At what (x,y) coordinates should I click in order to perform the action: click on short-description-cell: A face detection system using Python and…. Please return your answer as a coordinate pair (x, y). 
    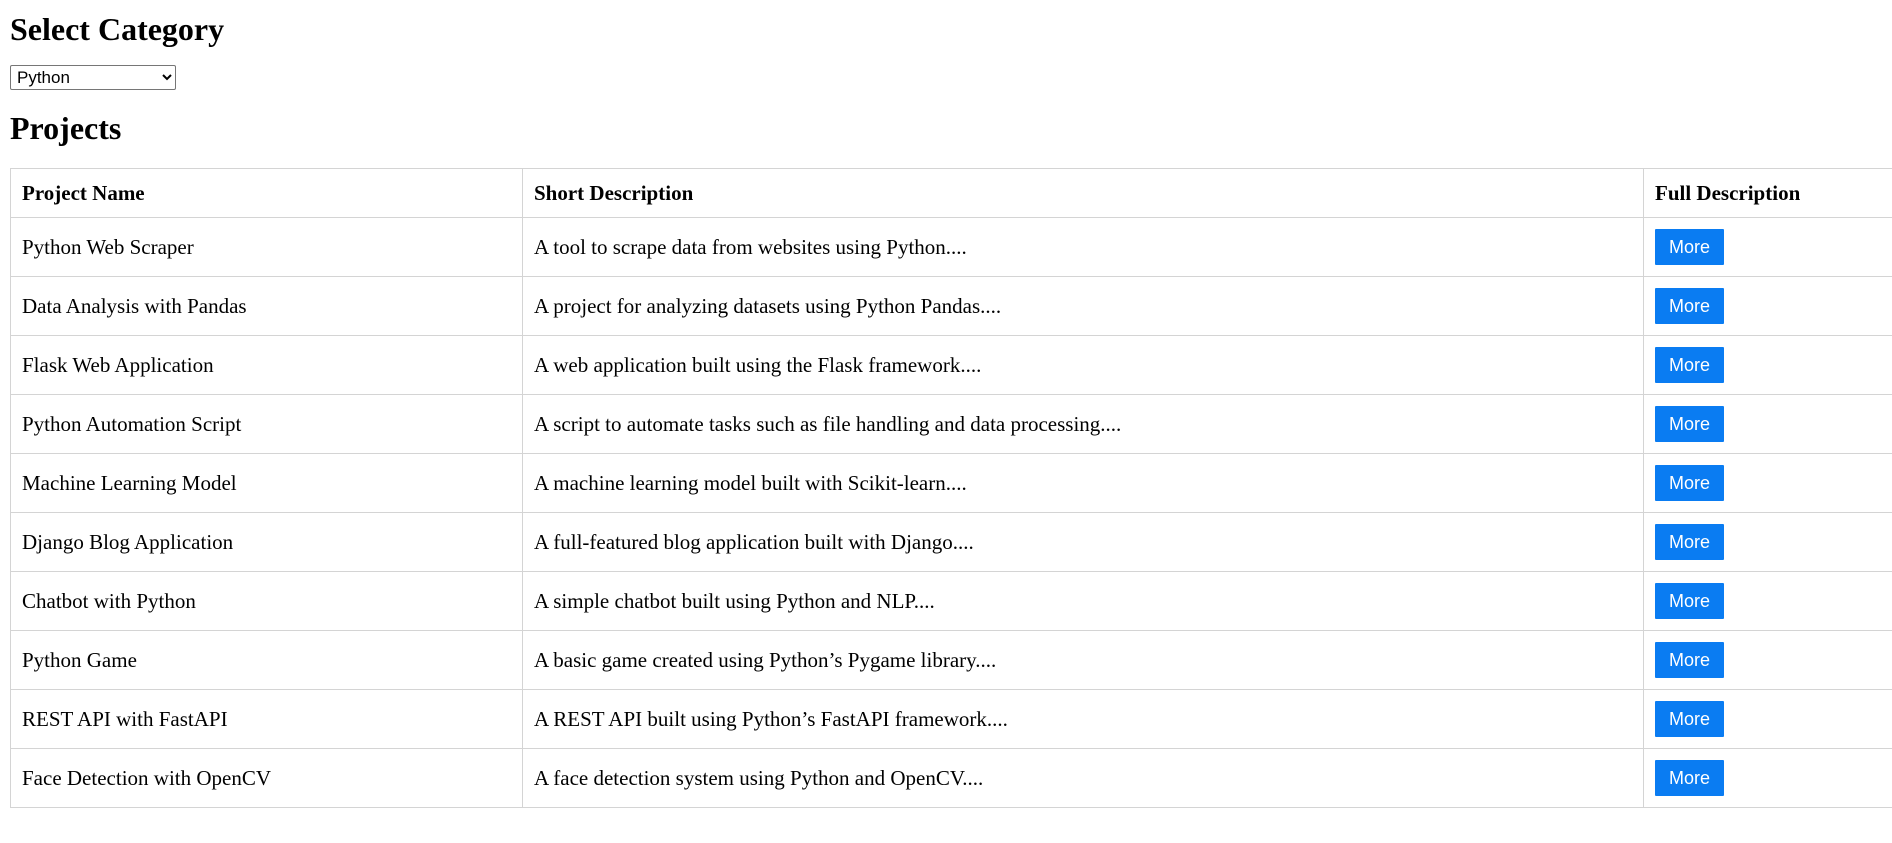
    Looking at the image, I should click on (1083, 778).